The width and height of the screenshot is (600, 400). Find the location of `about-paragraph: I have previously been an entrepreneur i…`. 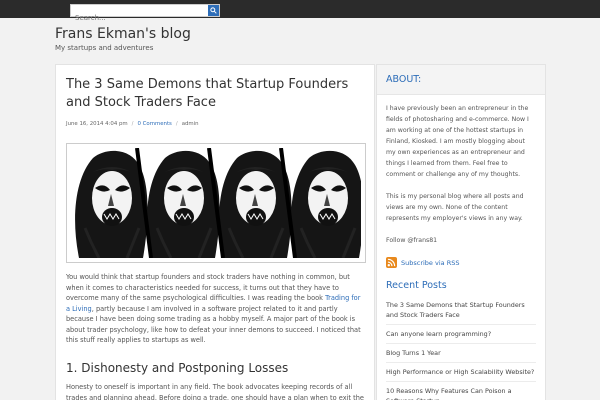

about-paragraph: I have previously been an entrepreneur i… is located at coordinates (457, 141).